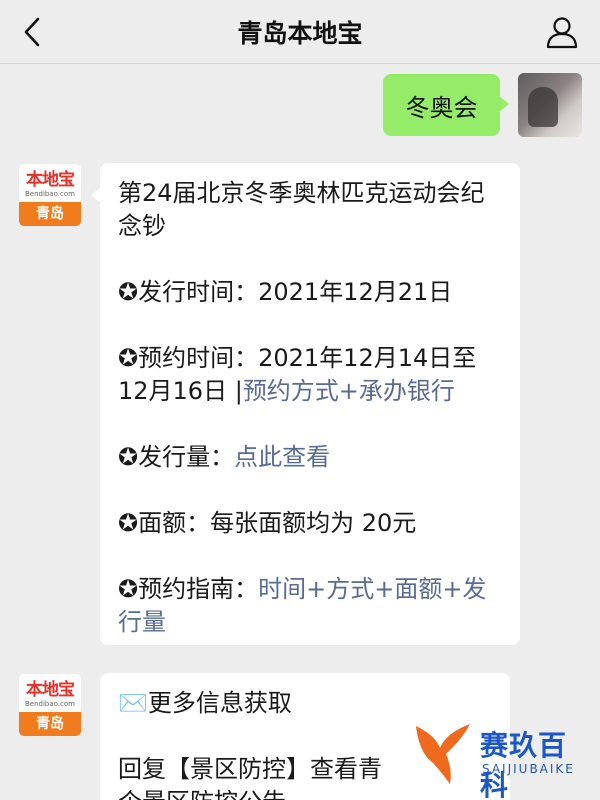 The width and height of the screenshot is (600, 800). I want to click on reply-title: 第24届北京冬季奥林匹克运动会纪念钞, so click(301, 209).